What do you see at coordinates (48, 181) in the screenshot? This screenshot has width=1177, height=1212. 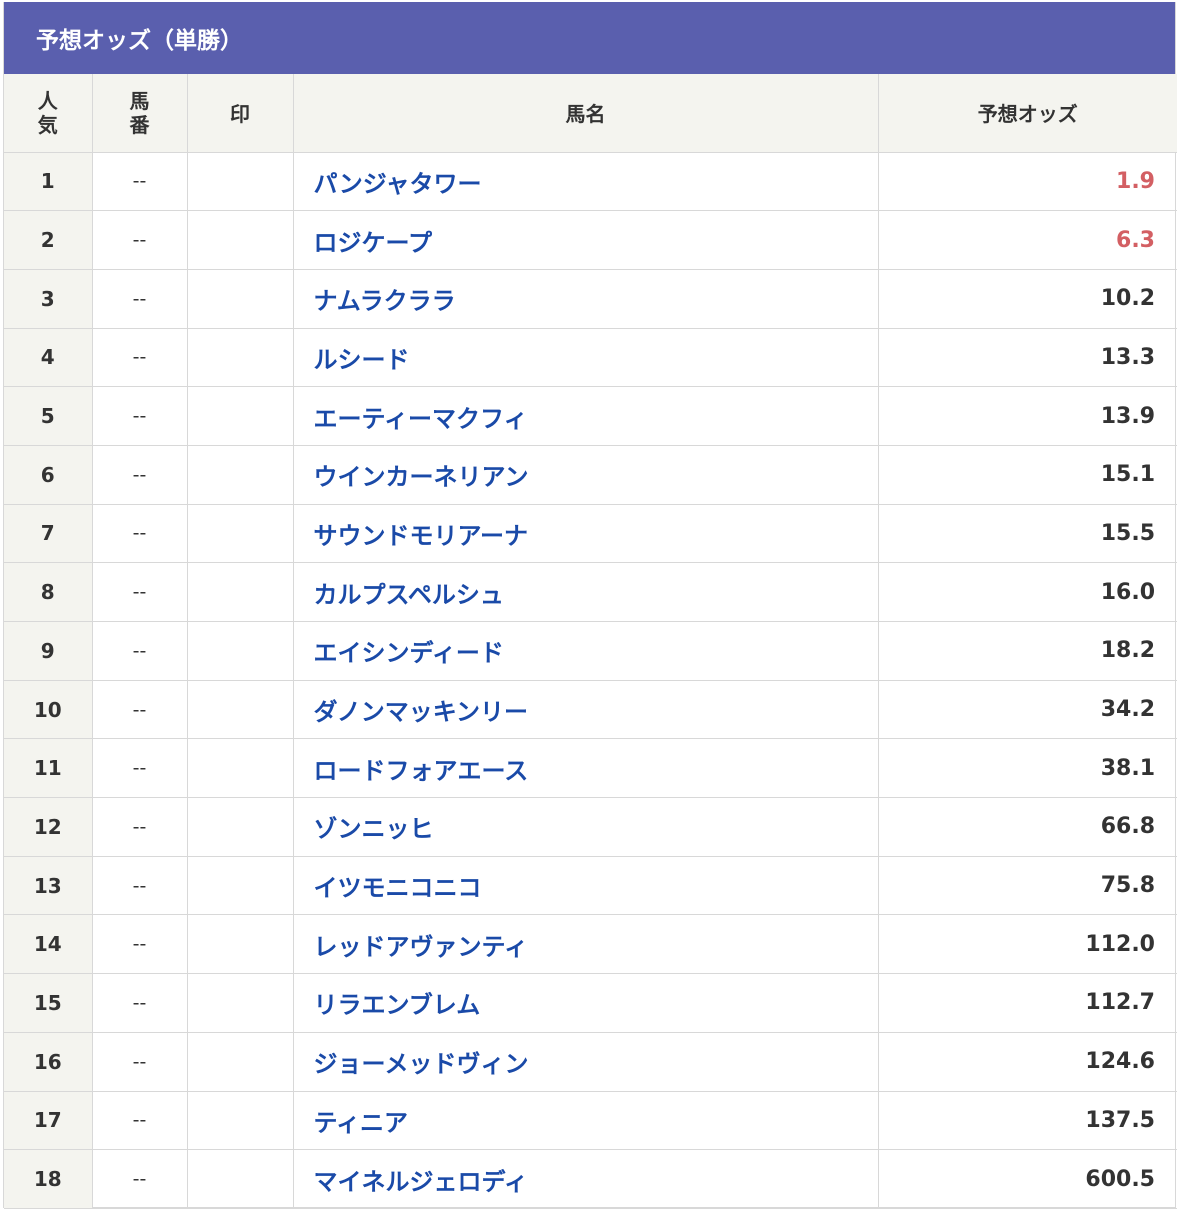 I see `popularity-rank: 1` at bounding box center [48, 181].